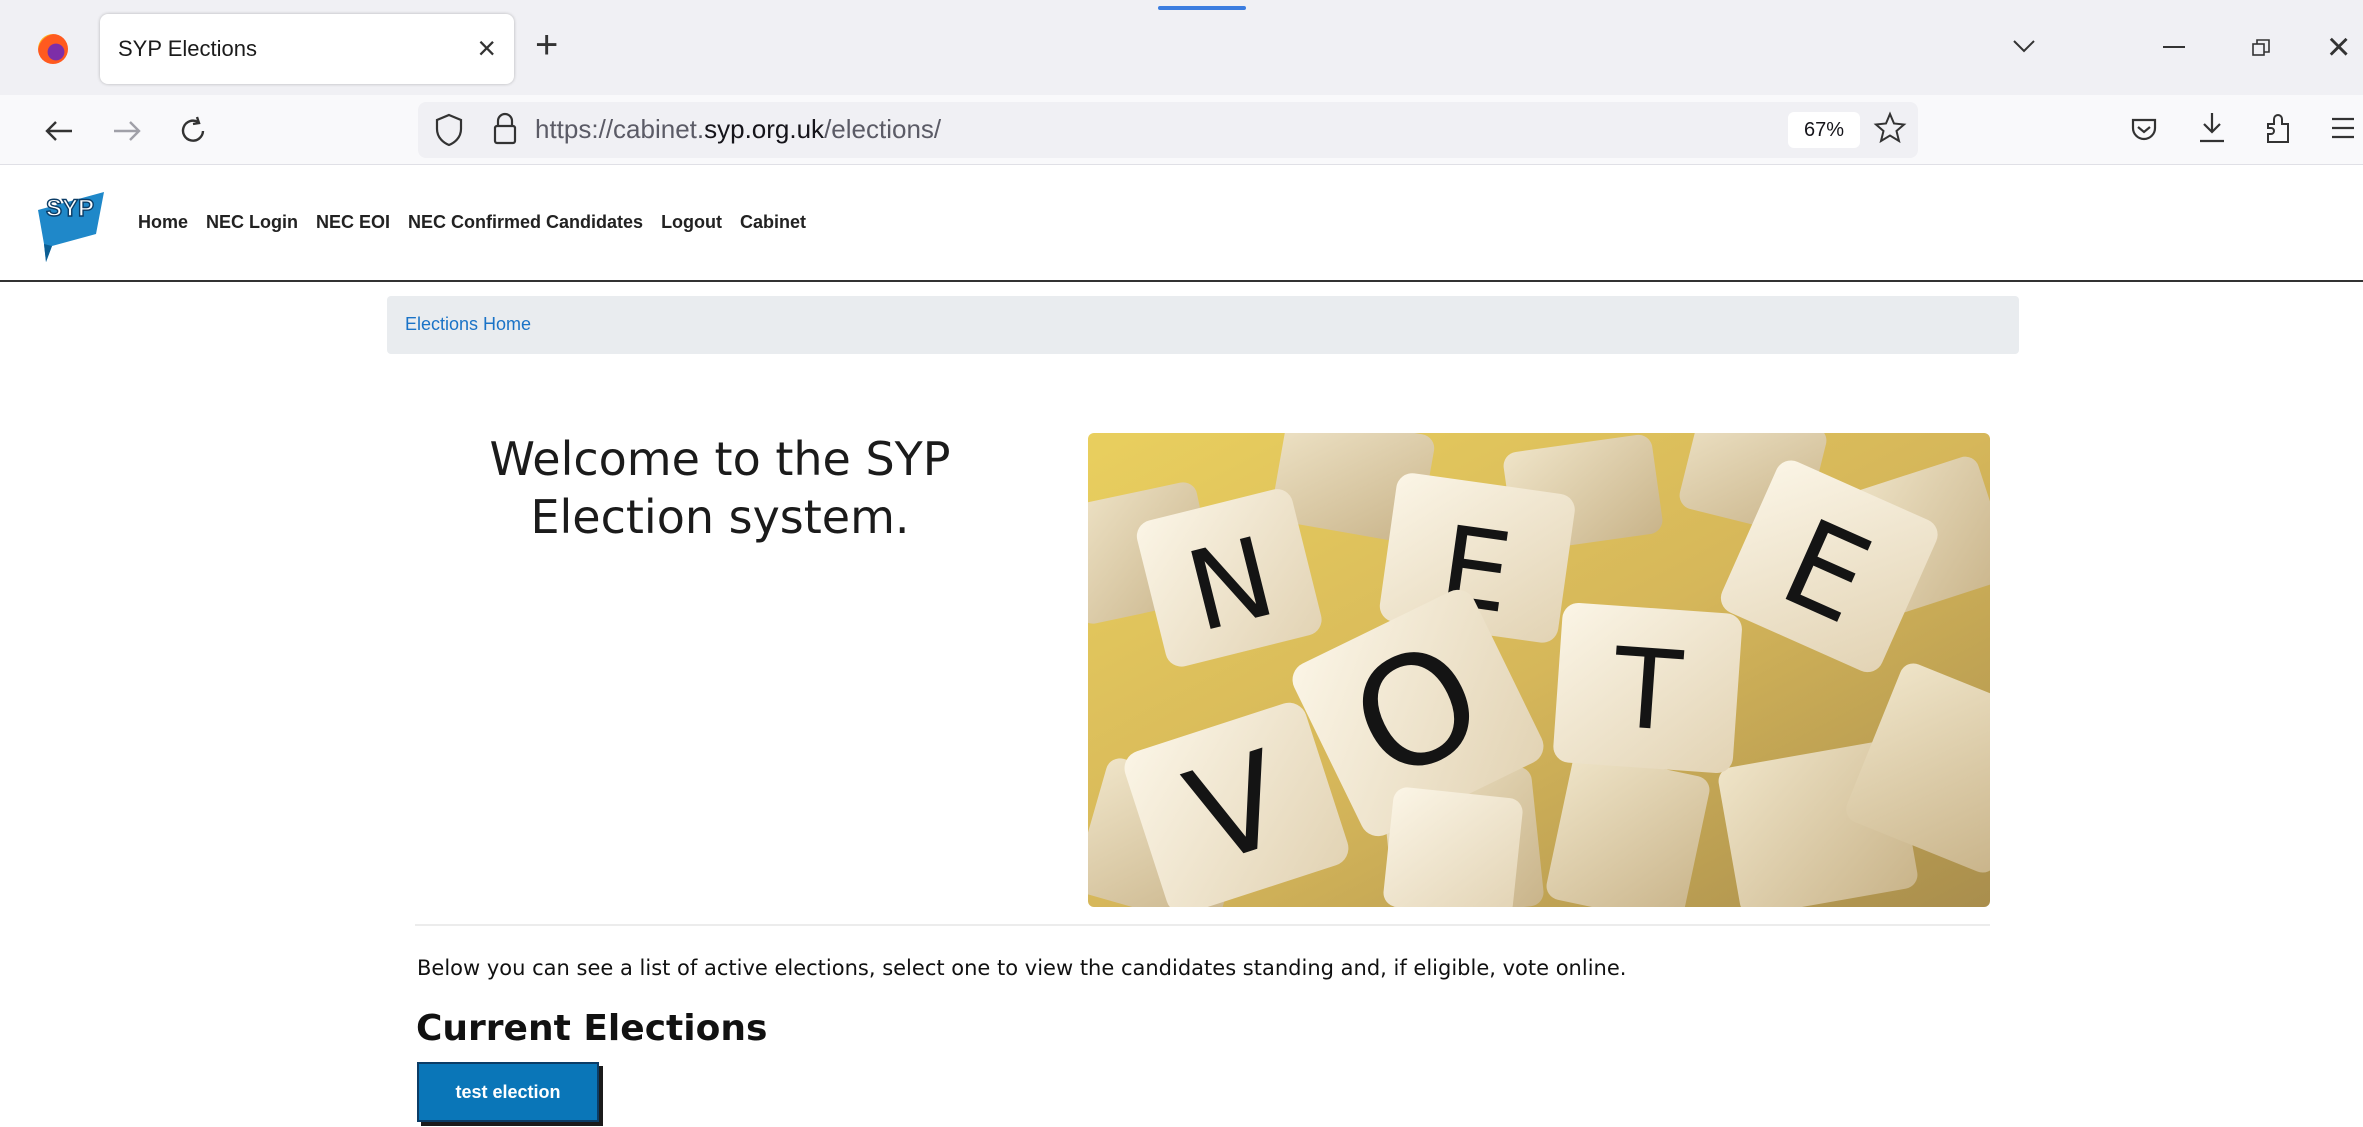 This screenshot has height=1127, width=2363. I want to click on nav-logout: Logout, so click(691, 222).